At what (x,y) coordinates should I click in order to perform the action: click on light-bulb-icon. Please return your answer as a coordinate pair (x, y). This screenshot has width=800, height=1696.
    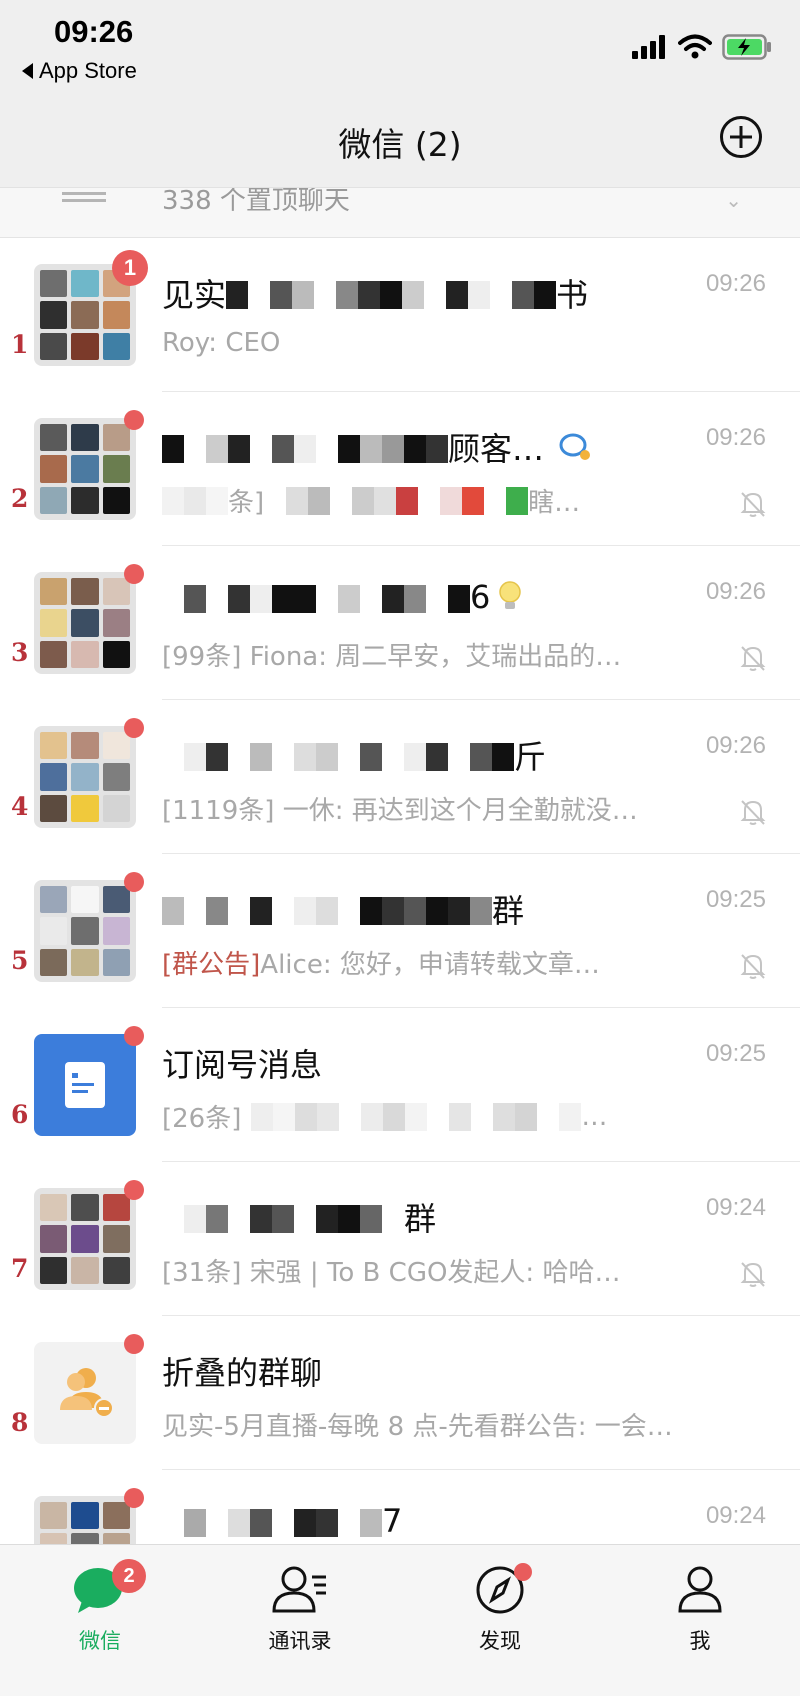
    Looking at the image, I should click on (510, 595).